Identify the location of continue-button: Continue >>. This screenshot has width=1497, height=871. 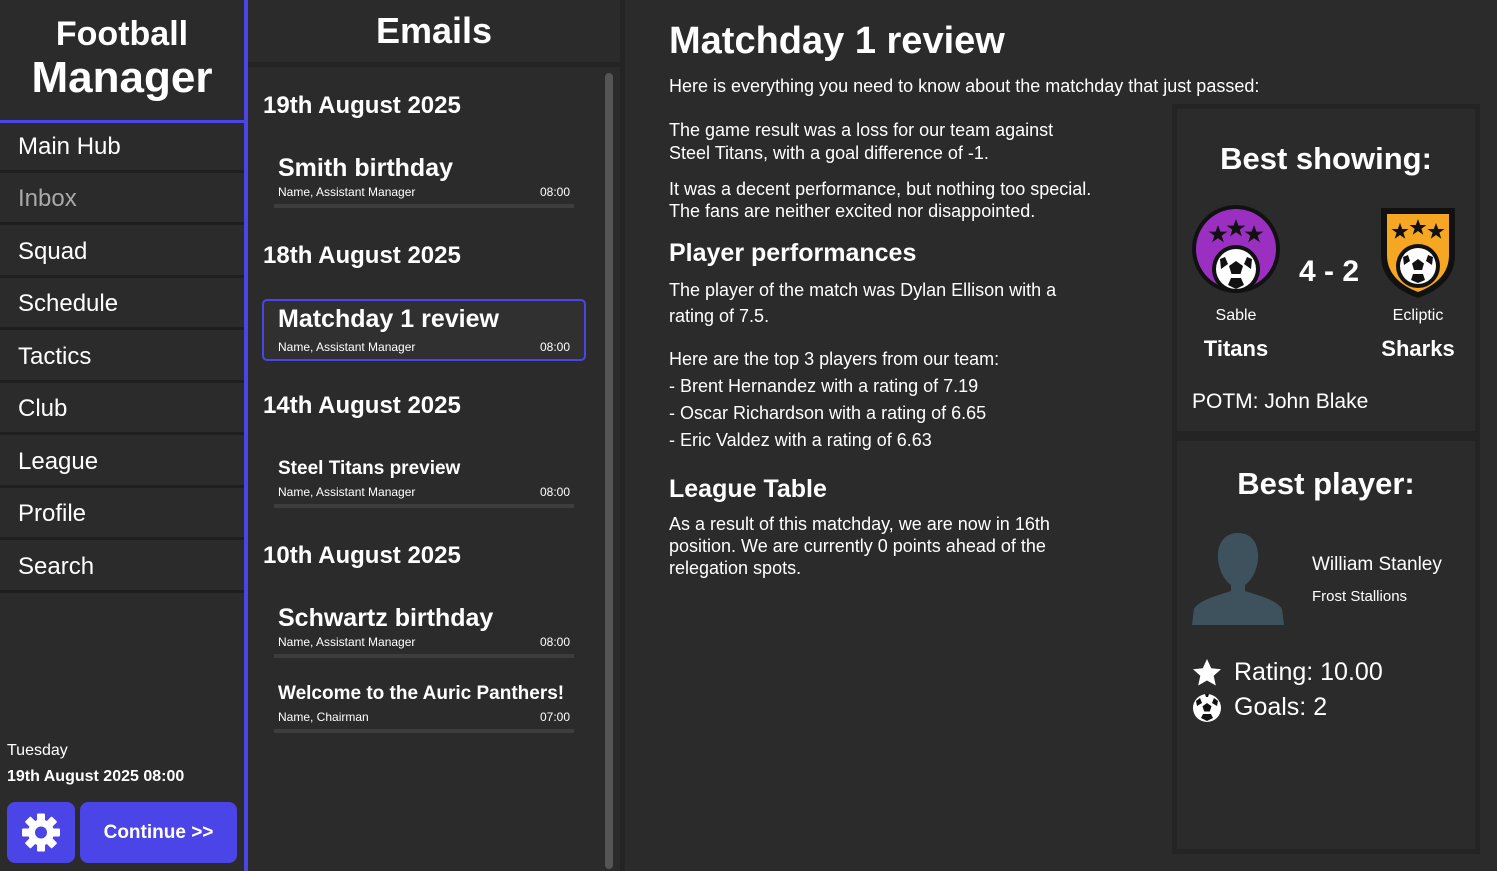
(158, 832).